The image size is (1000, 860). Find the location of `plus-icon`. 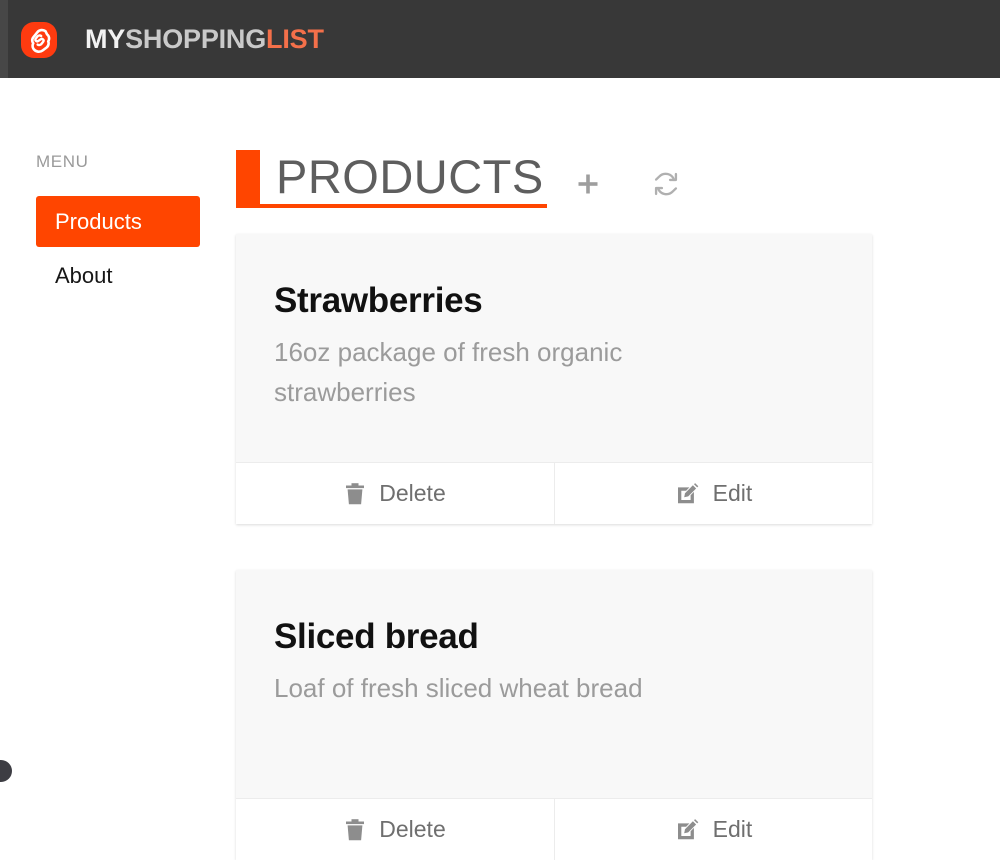

plus-icon is located at coordinates (588, 186).